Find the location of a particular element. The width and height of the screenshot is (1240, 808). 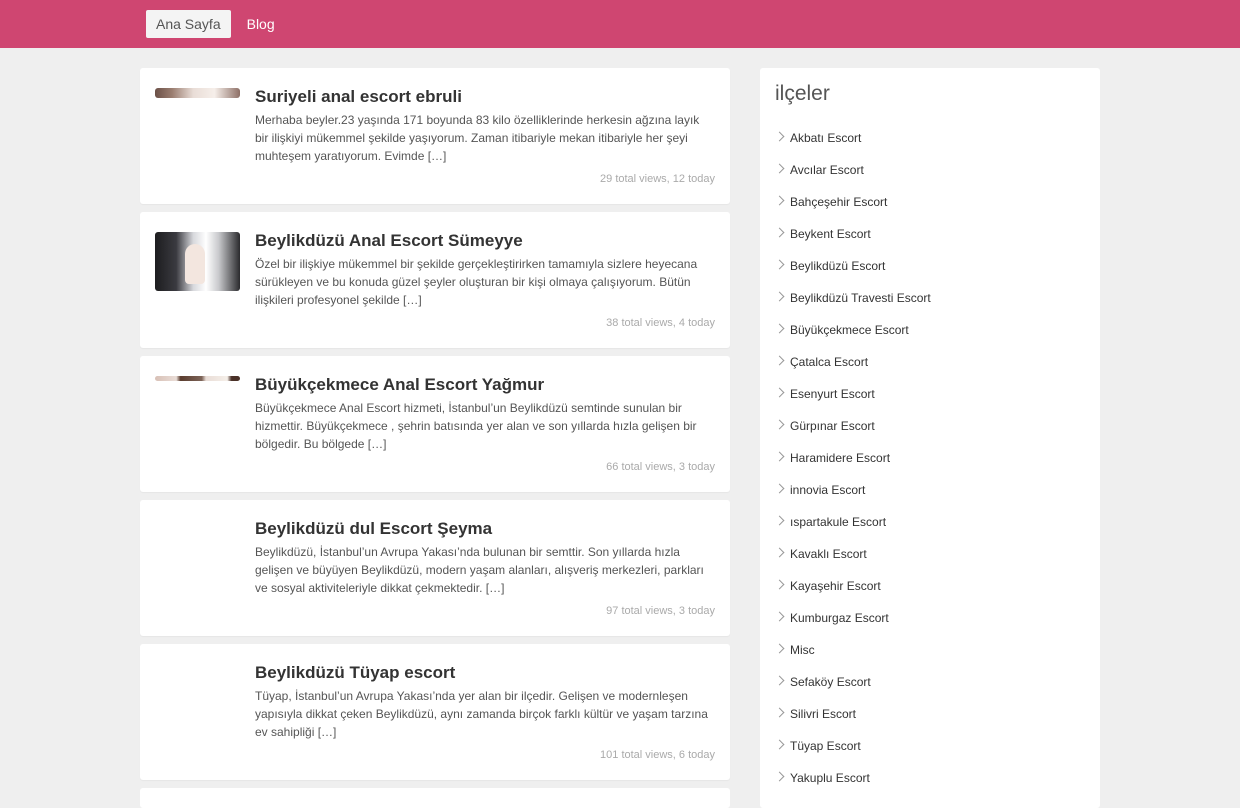

district-link: Silivri Escort is located at coordinates (852, 718).